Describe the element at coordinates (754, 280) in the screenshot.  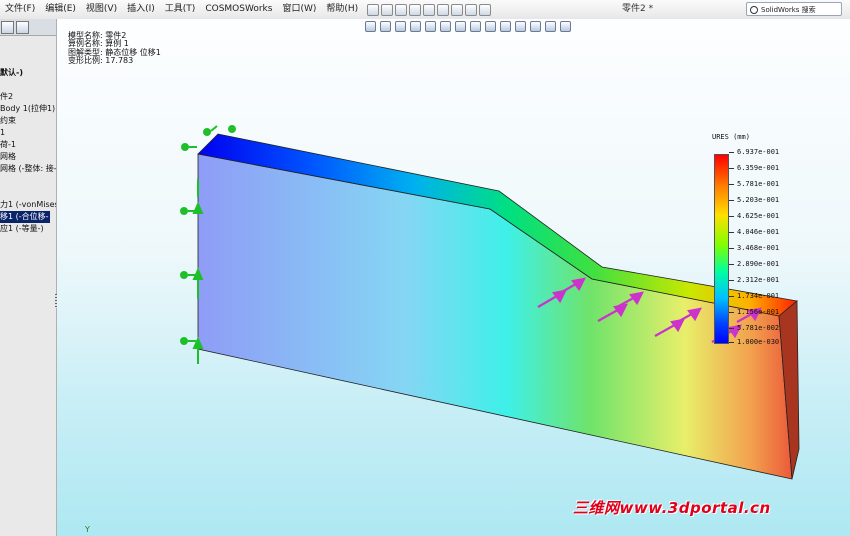
I see `legend-tick: 2.312e-001` at that location.